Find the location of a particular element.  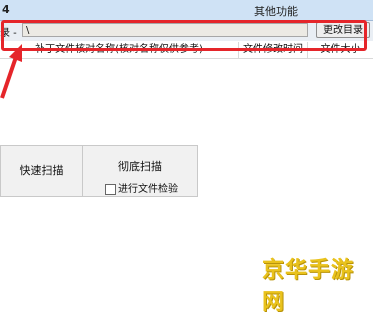

watermark: 京华手游网 is located at coordinates (308, 286).